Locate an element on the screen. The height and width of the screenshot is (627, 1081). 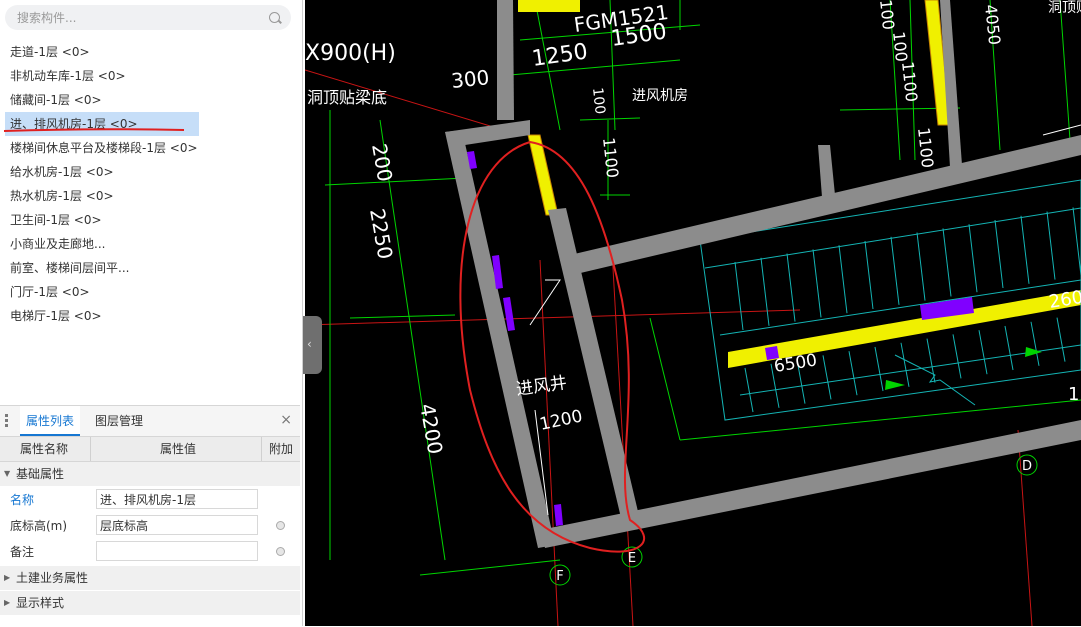
properties-tabs: 属性列表 图层管理 × is located at coordinates (150, 421).